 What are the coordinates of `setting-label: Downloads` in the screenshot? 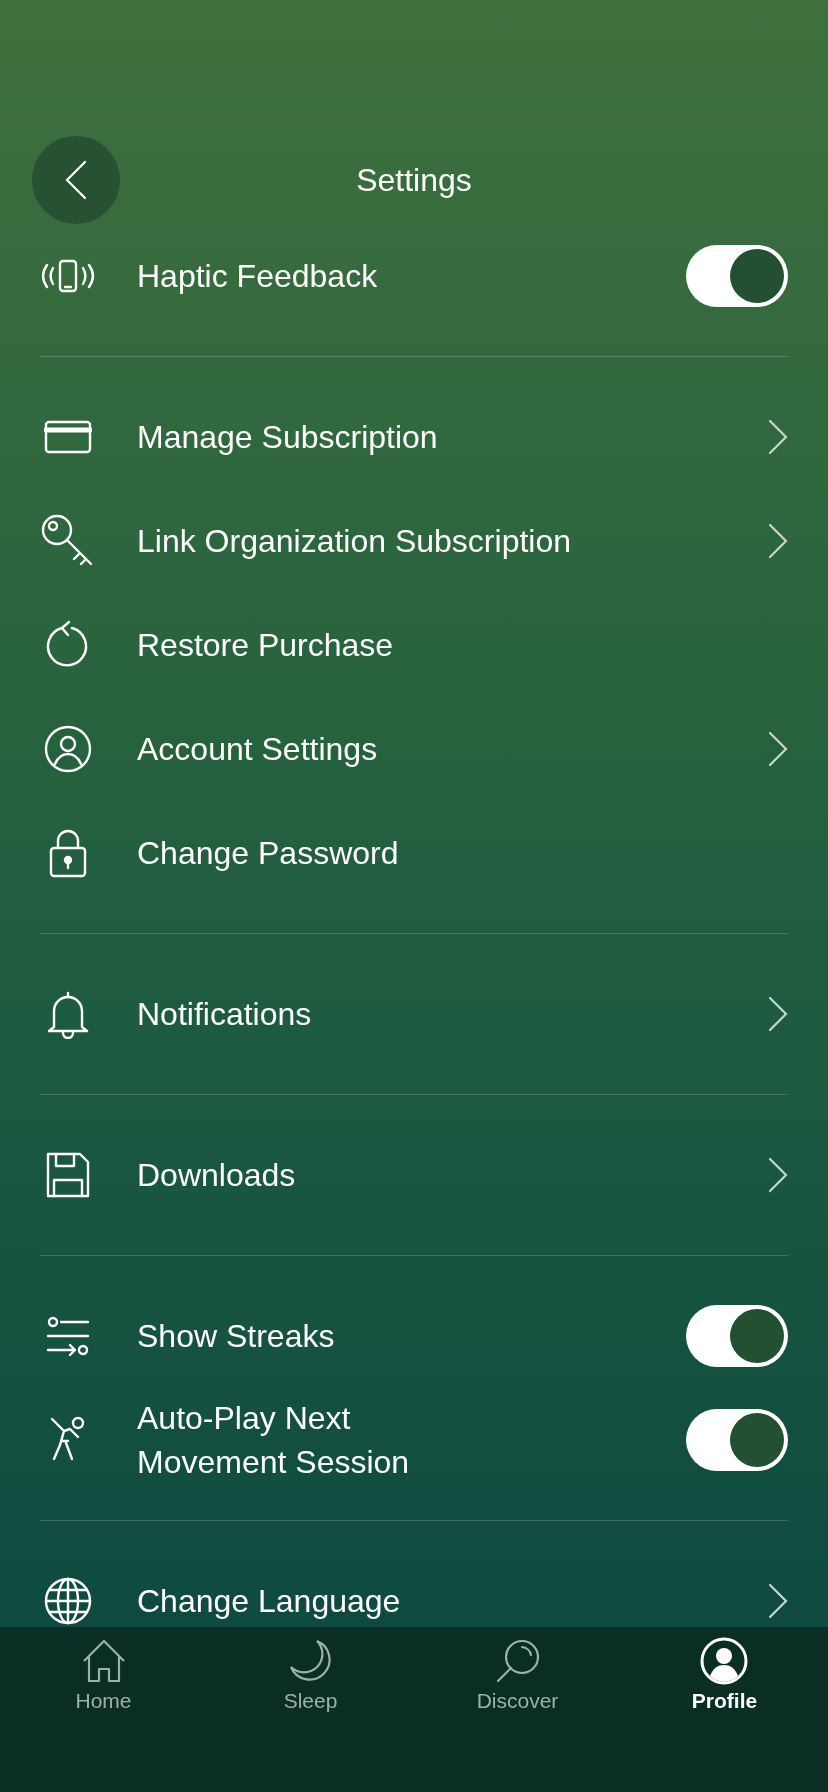 It's located at (452, 1175).